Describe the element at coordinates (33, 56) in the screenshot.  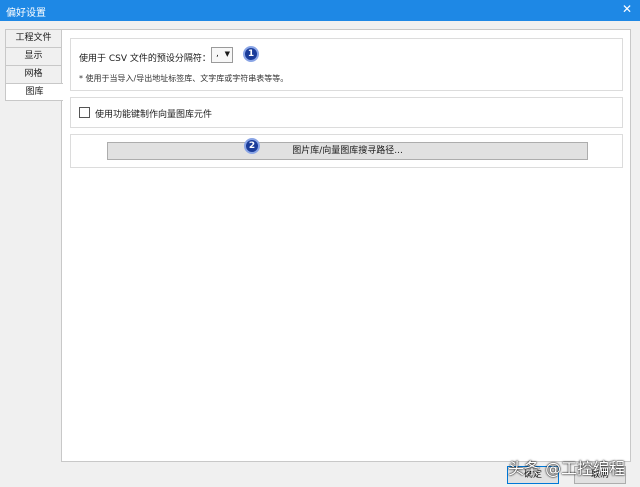
I see `tab-display: 显示` at that location.